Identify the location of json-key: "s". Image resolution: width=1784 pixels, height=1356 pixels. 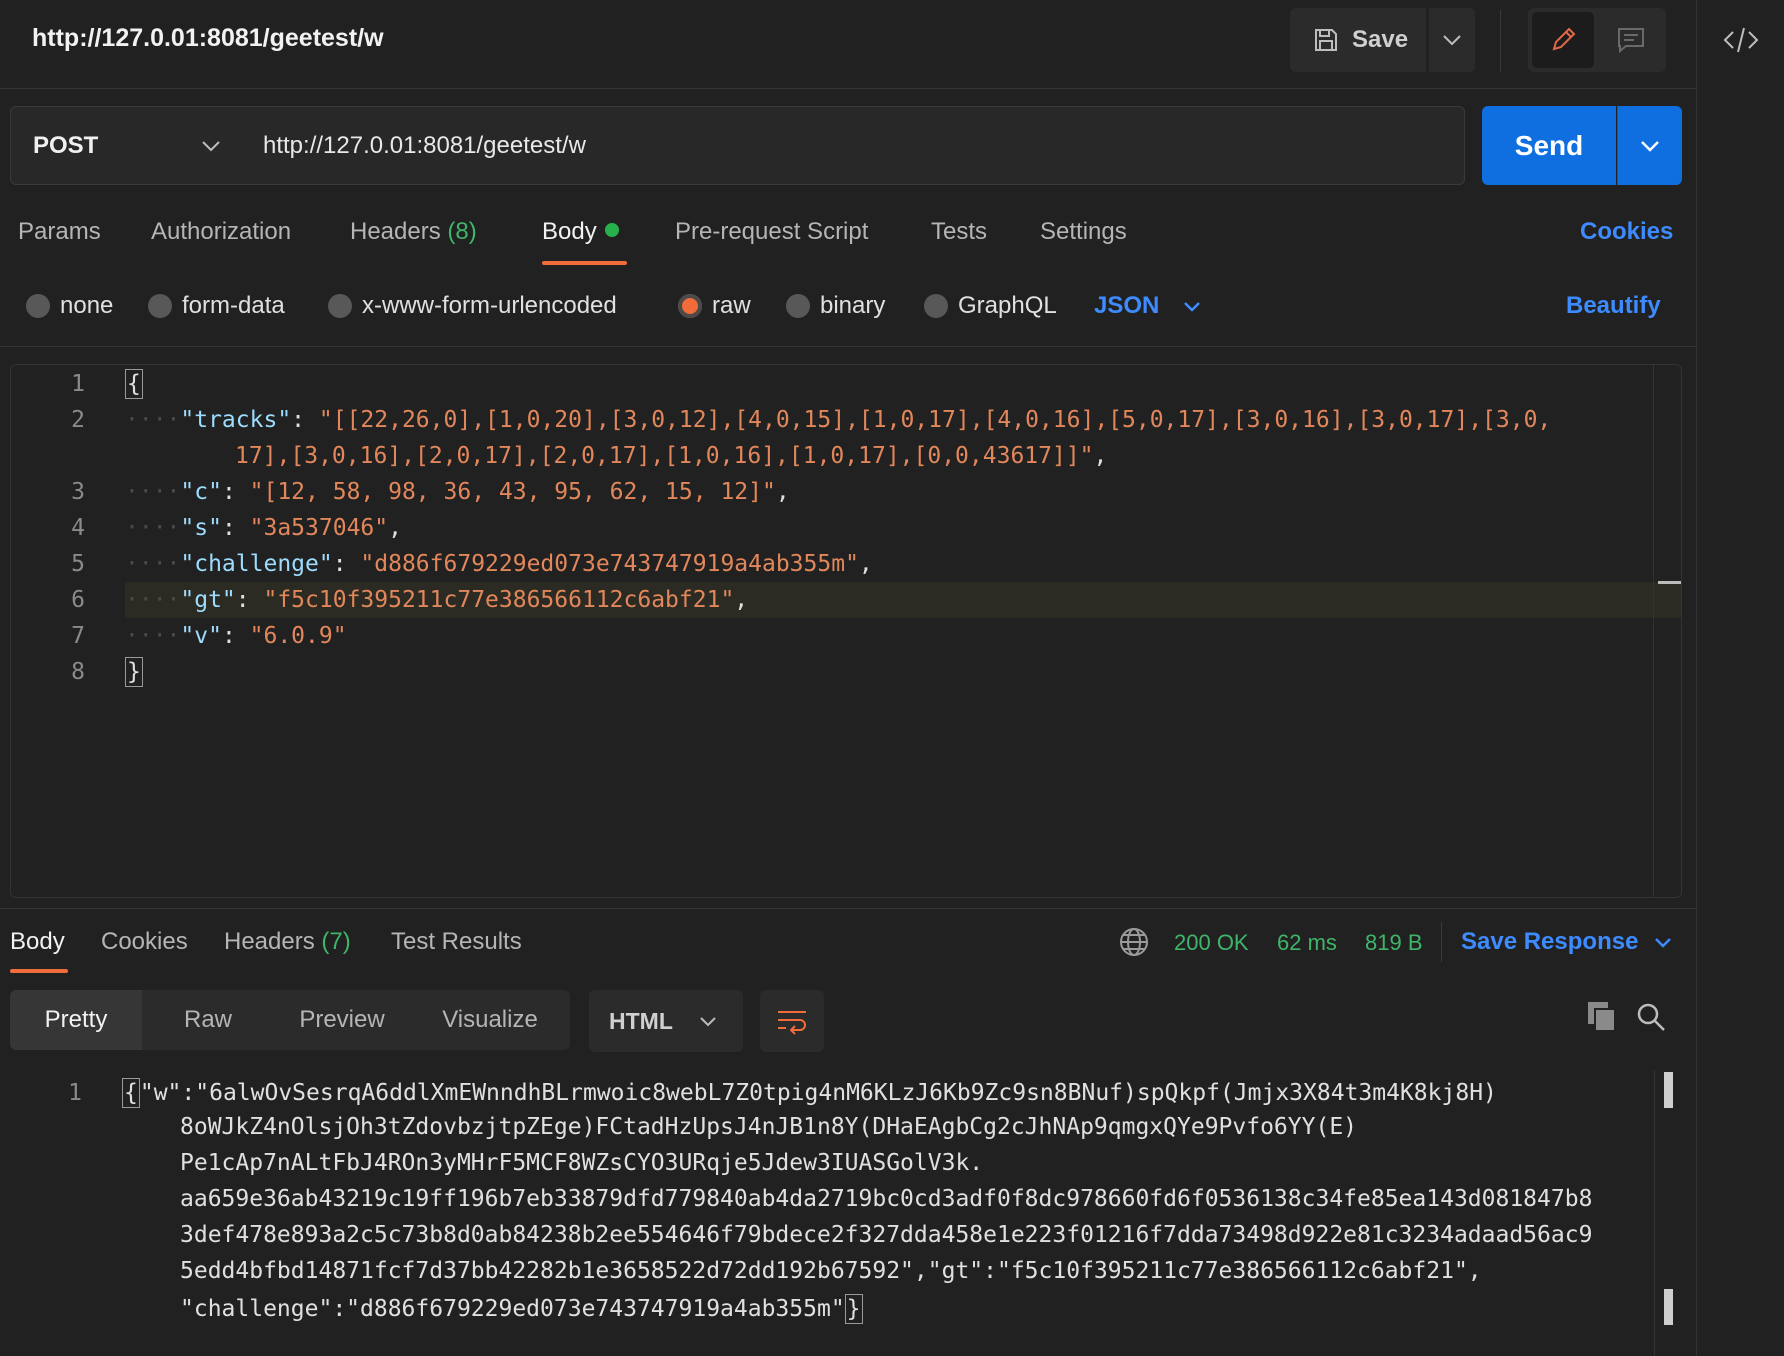
(201, 528).